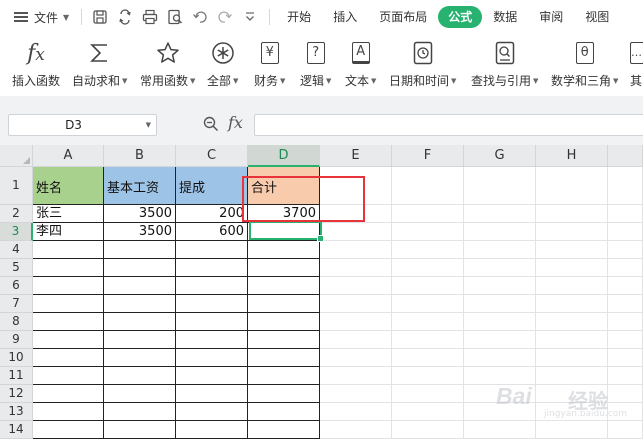  What do you see at coordinates (284, 156) in the screenshot?
I see `column-header-d: D` at bounding box center [284, 156].